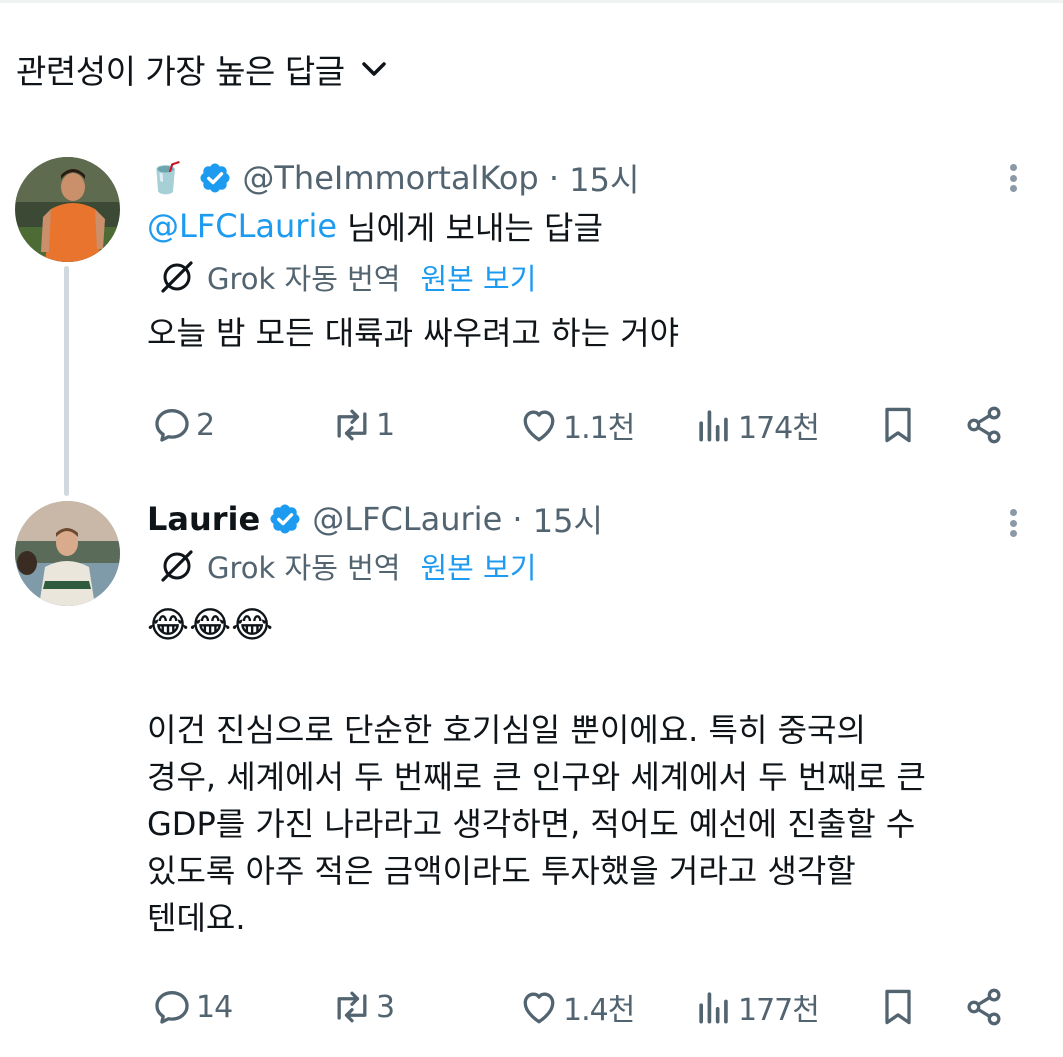  What do you see at coordinates (413, 333) in the screenshot?
I see `tweet-text: 오늘 밤 모든 대륙과 싸우려고 하는 거야` at bounding box center [413, 333].